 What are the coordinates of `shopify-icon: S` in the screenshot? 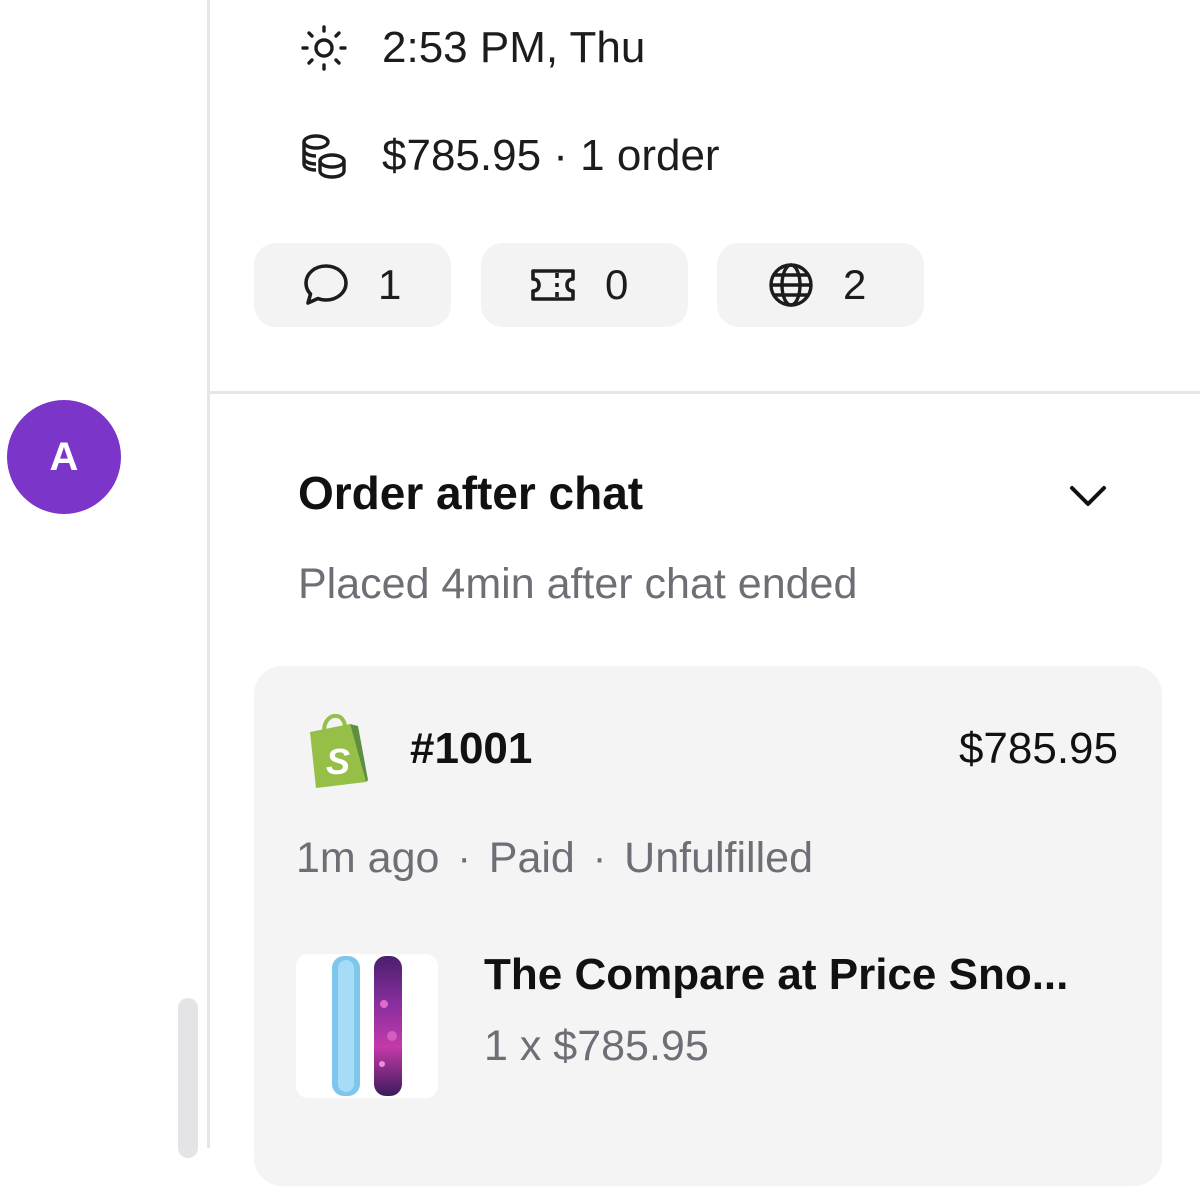 It's located at (338, 750).